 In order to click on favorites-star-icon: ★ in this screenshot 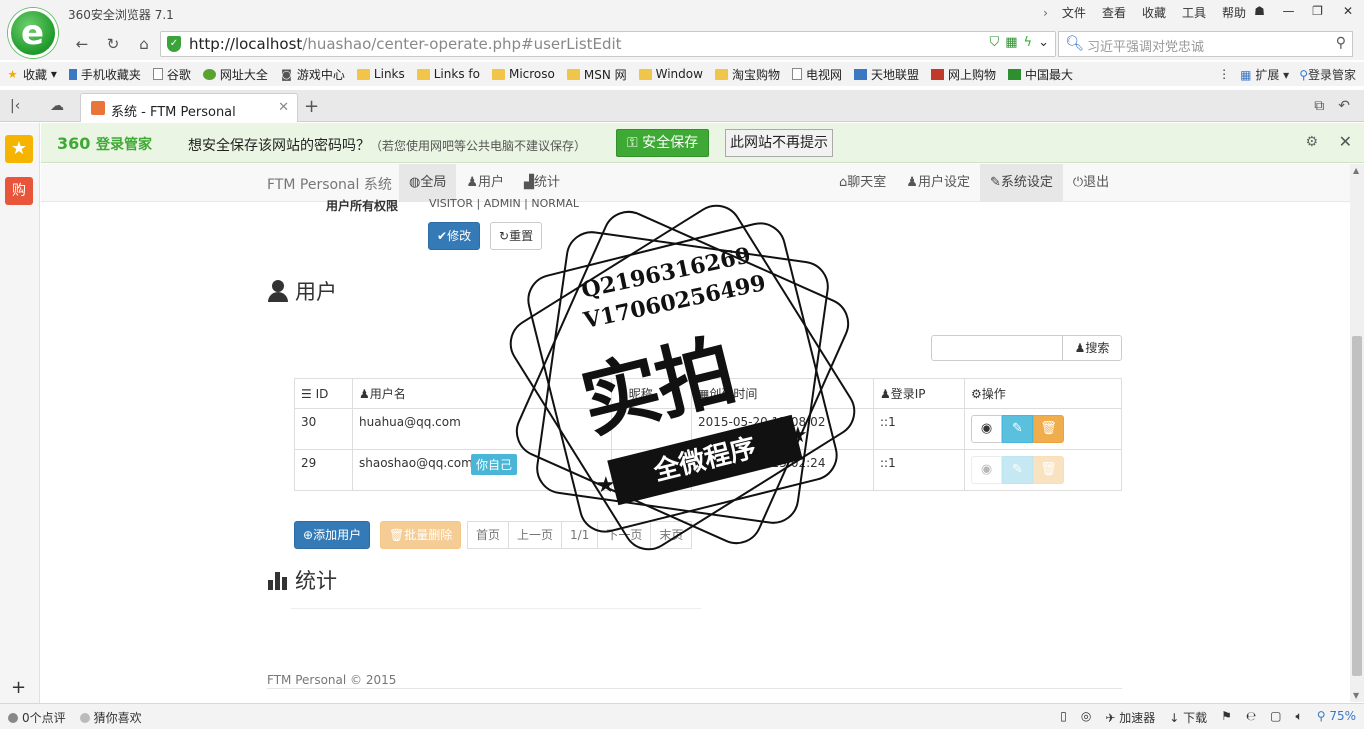, I will do `click(19, 149)`.